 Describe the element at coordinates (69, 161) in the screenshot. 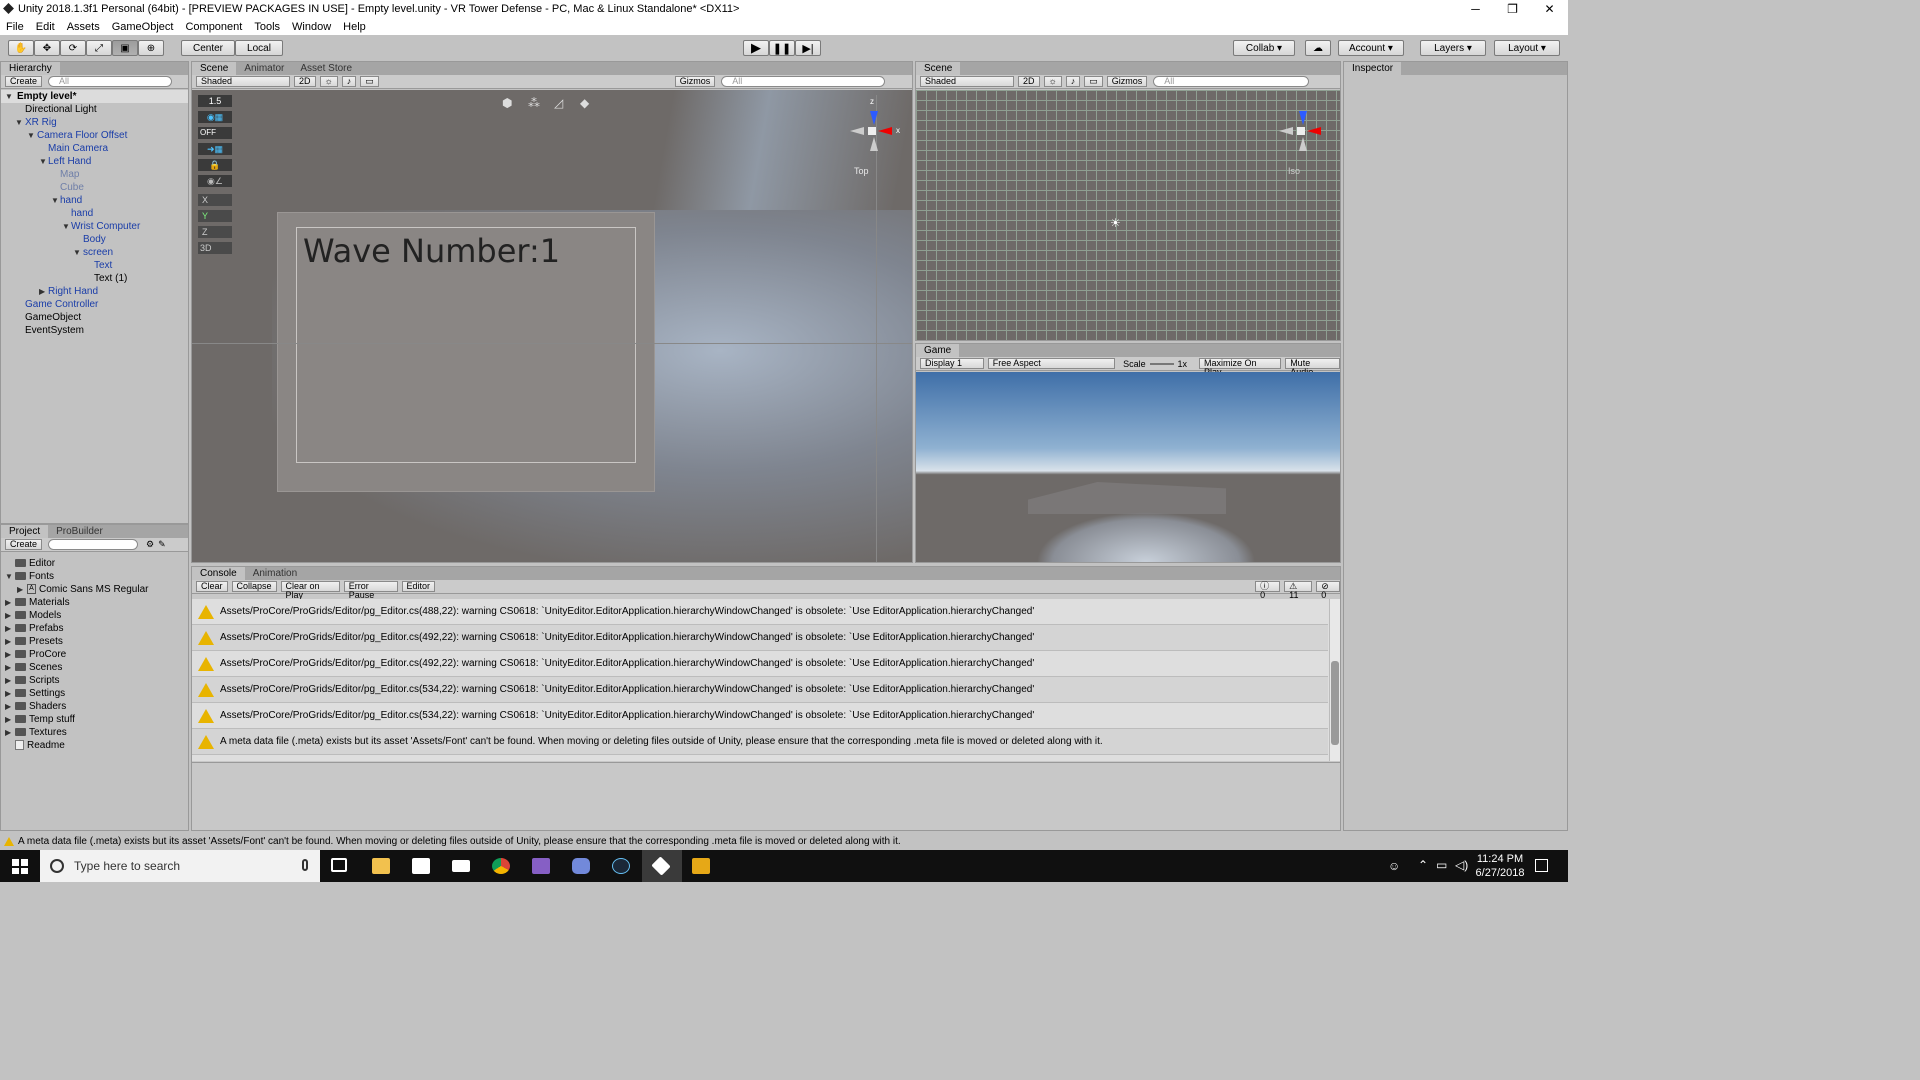

I see `hierarchy-item: Left Hand` at that location.